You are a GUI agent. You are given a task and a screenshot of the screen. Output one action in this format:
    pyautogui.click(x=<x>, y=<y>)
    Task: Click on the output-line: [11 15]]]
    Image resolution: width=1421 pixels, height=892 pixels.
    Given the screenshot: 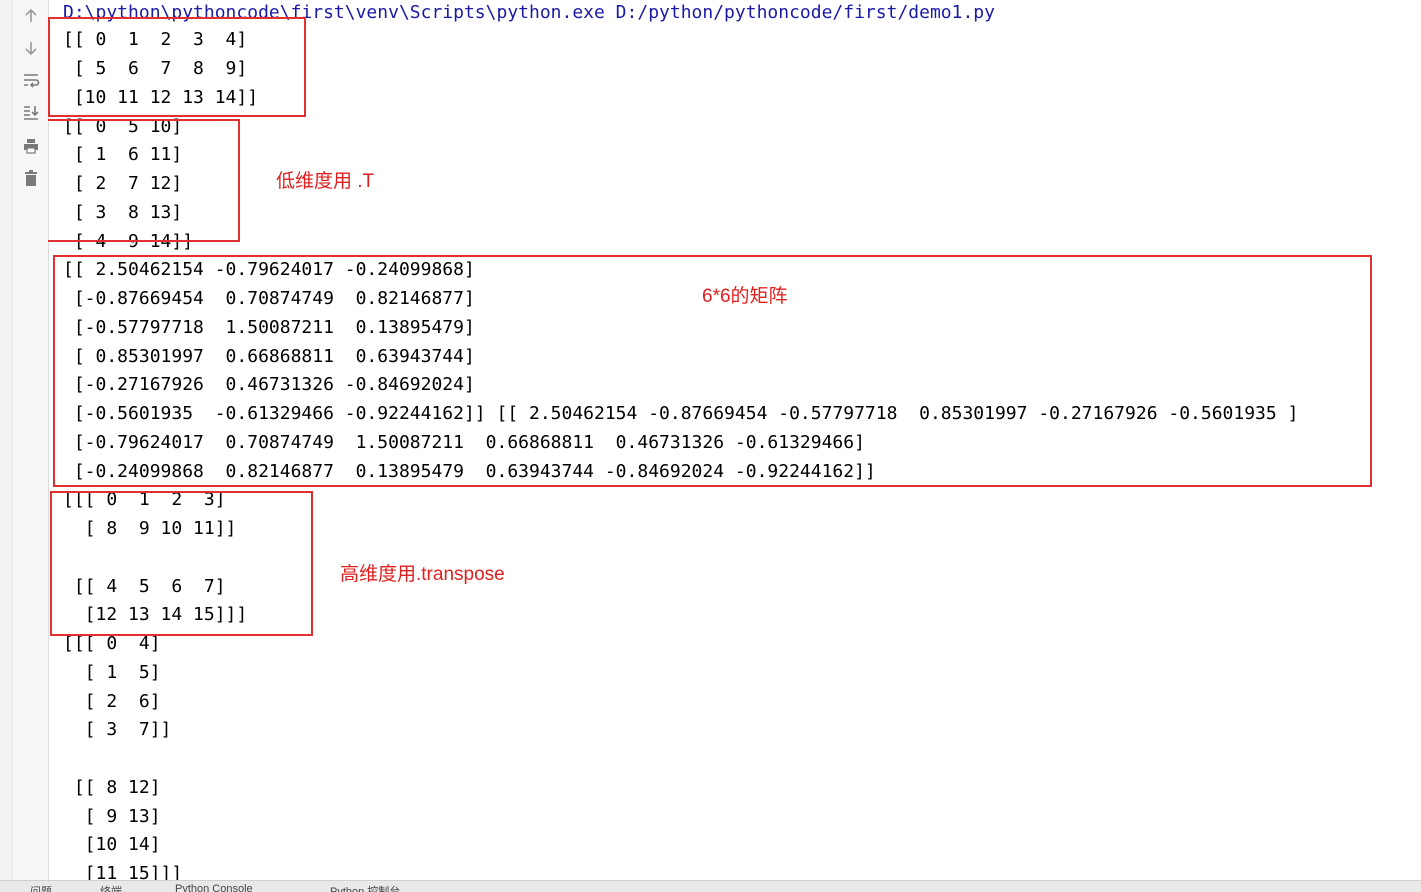 What is the action you would take?
    pyautogui.click(x=123, y=871)
    